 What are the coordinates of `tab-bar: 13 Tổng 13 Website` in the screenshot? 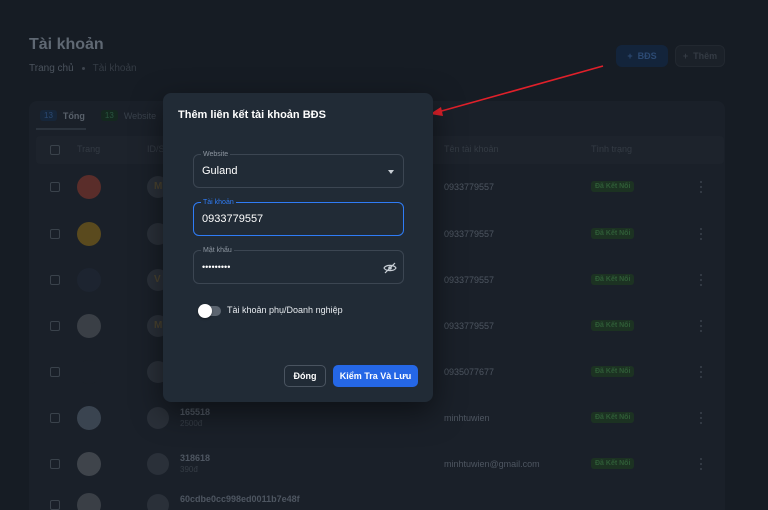 It's located at (98, 115).